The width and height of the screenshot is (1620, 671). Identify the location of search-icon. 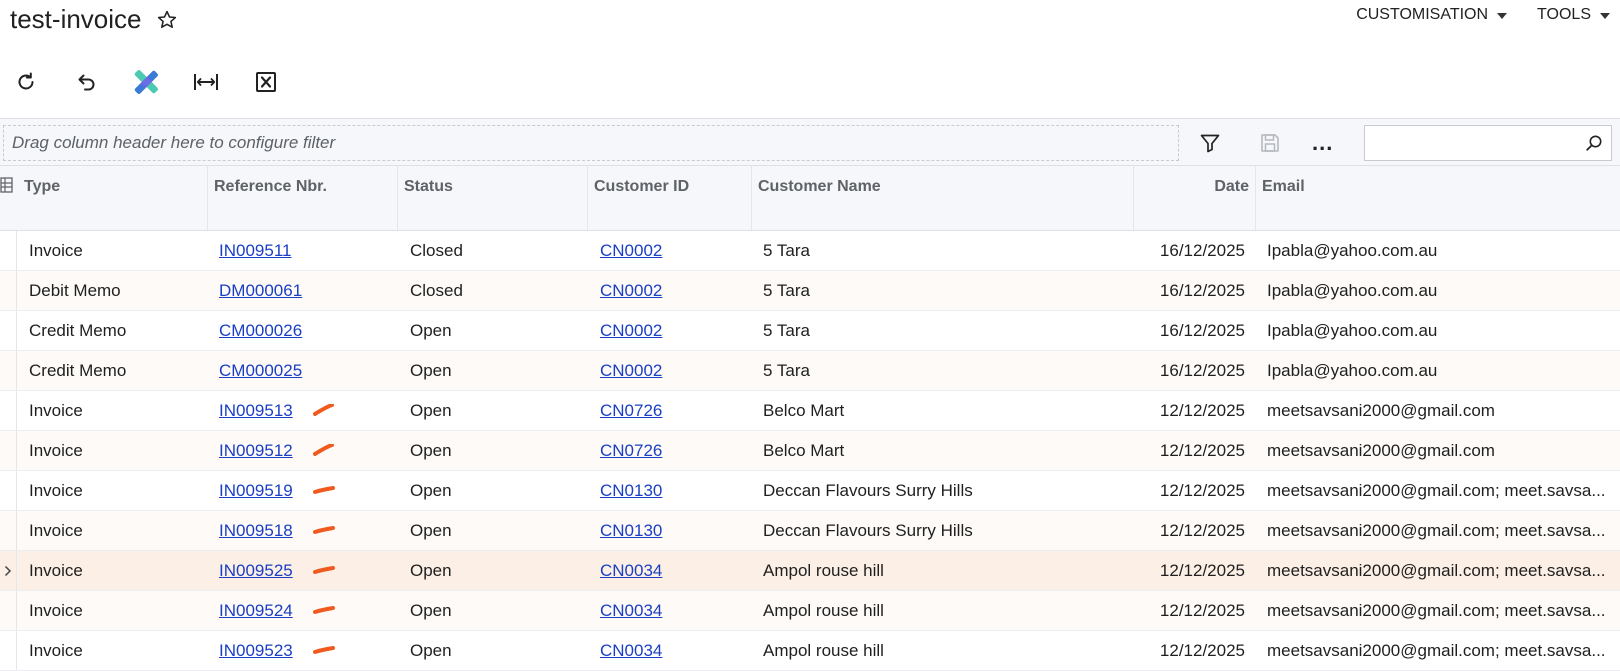
(1594, 143).